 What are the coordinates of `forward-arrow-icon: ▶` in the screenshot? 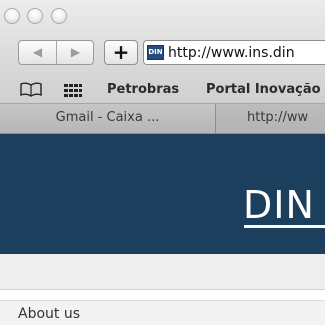 It's located at (75, 52).